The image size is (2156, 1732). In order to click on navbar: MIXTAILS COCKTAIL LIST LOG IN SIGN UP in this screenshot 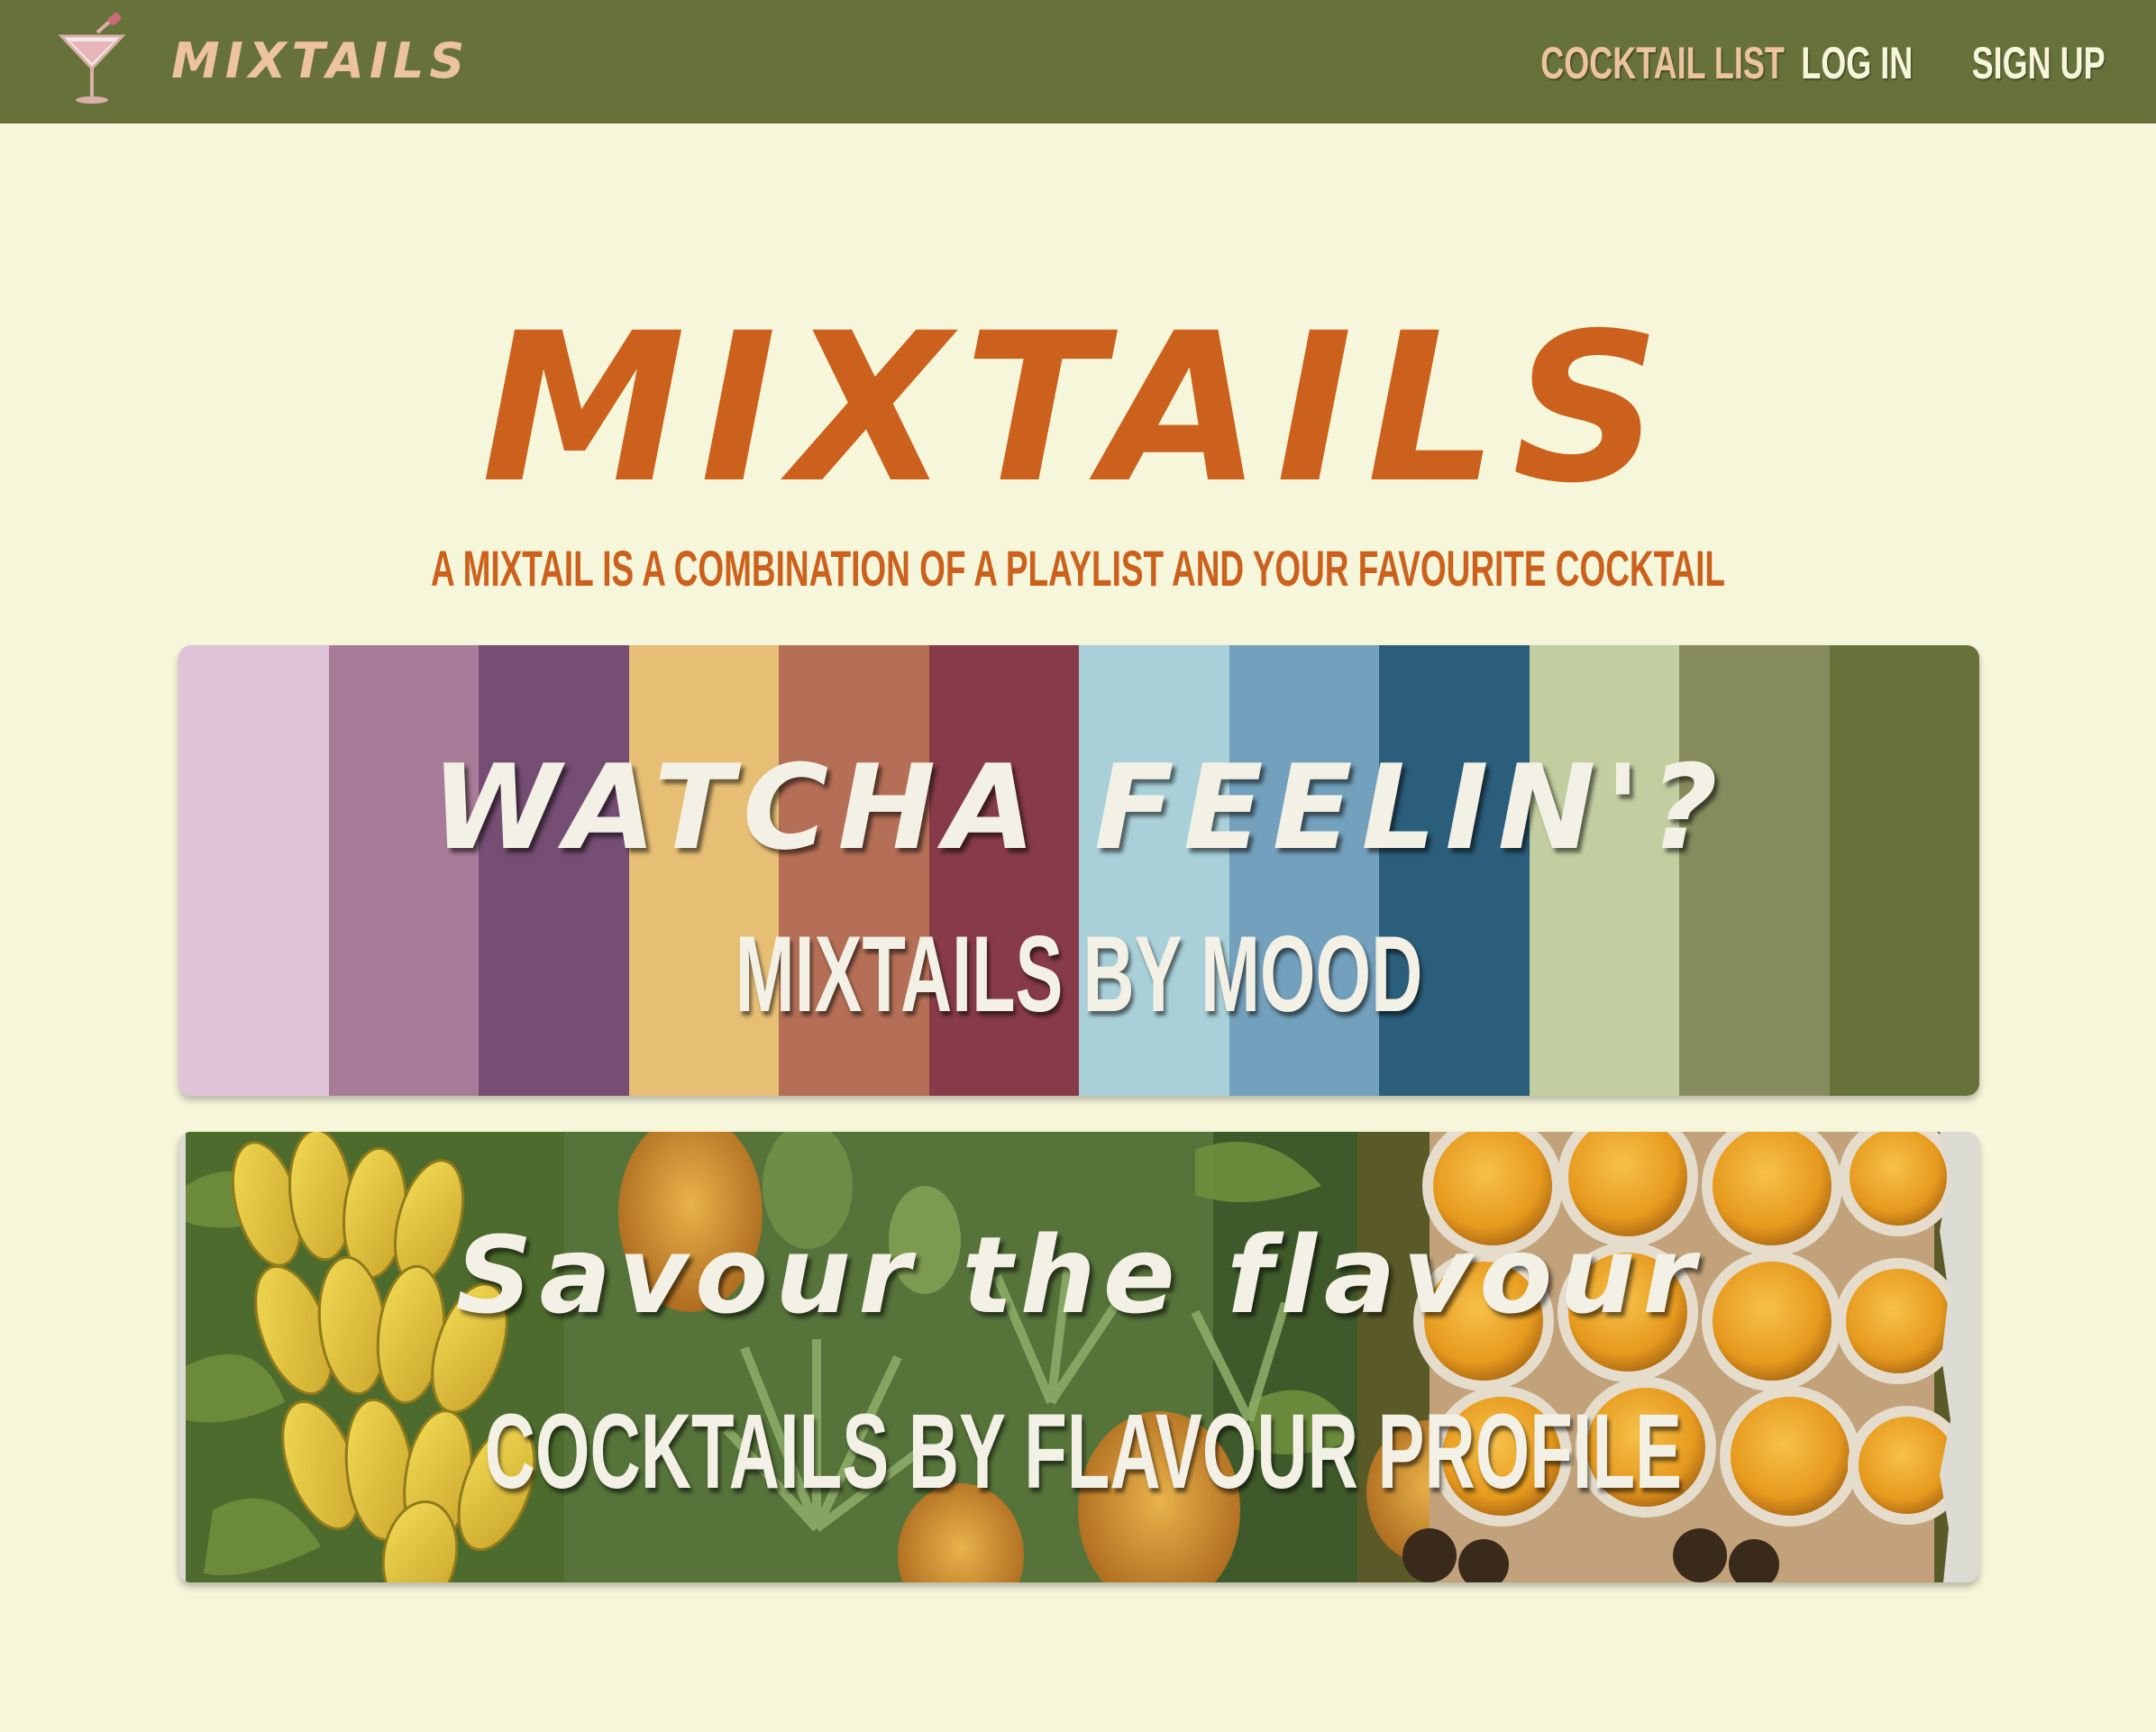, I will do `click(1078, 62)`.